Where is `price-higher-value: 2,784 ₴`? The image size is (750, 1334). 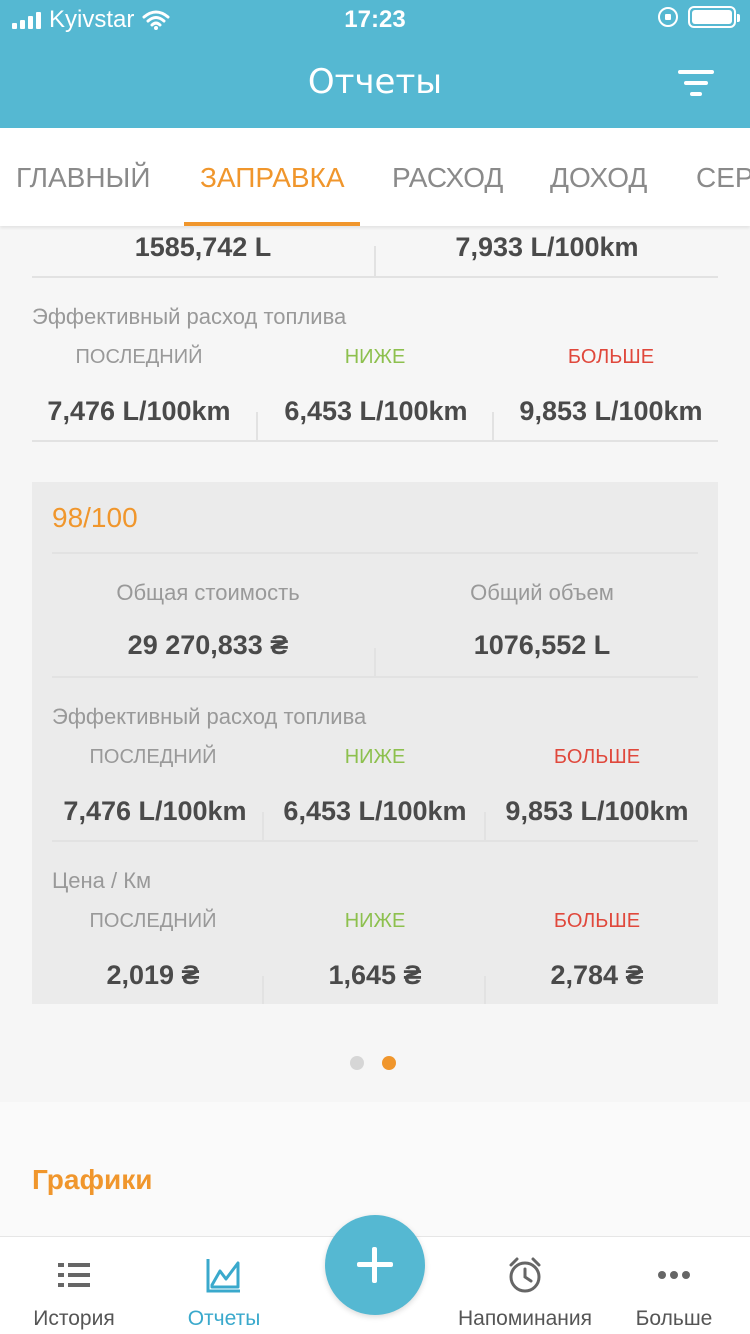
price-higher-value: 2,784 ₴ is located at coordinates (597, 975).